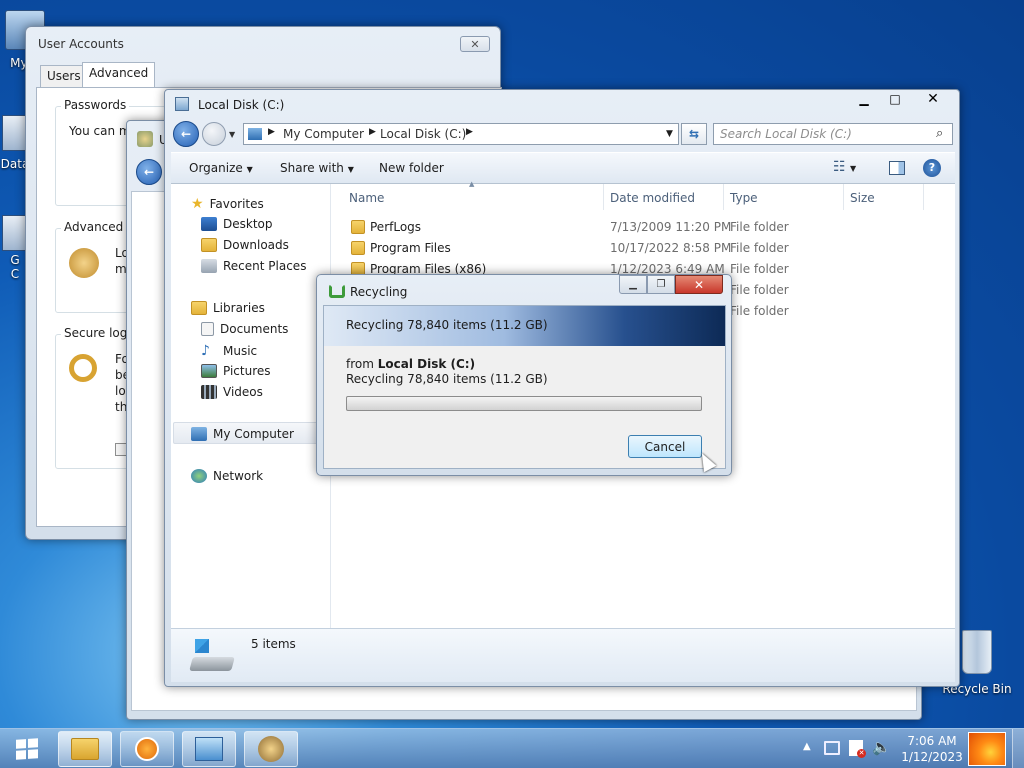  I want to click on breadcrumb-my-computer: My Computer, so click(323, 134).